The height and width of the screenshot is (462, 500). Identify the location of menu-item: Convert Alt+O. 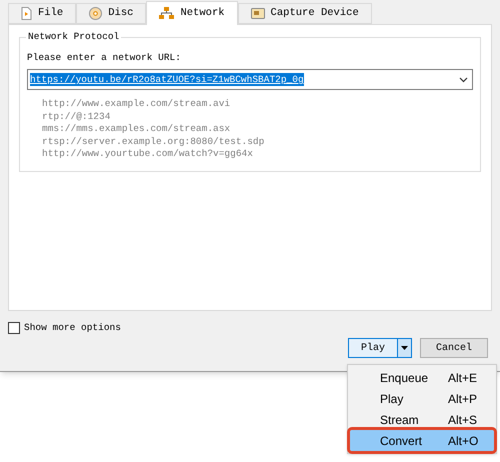
(422, 440).